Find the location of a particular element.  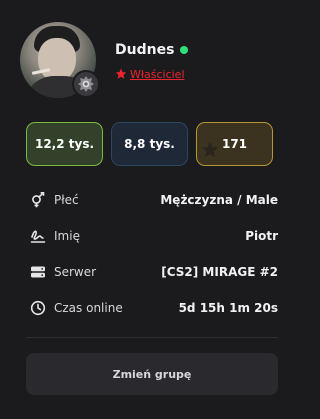

stat-value: 12,2 tys. is located at coordinates (64, 144).